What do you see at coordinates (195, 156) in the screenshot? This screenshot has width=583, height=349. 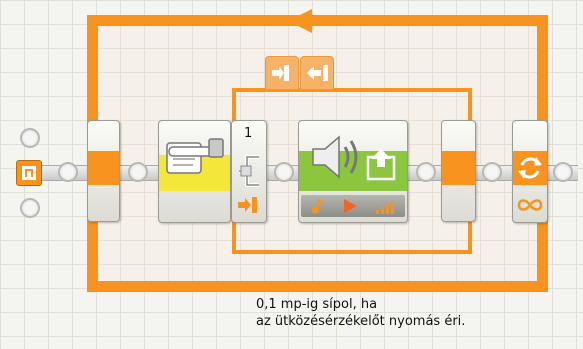 I see `touch-sensor-hand-icon` at bounding box center [195, 156].